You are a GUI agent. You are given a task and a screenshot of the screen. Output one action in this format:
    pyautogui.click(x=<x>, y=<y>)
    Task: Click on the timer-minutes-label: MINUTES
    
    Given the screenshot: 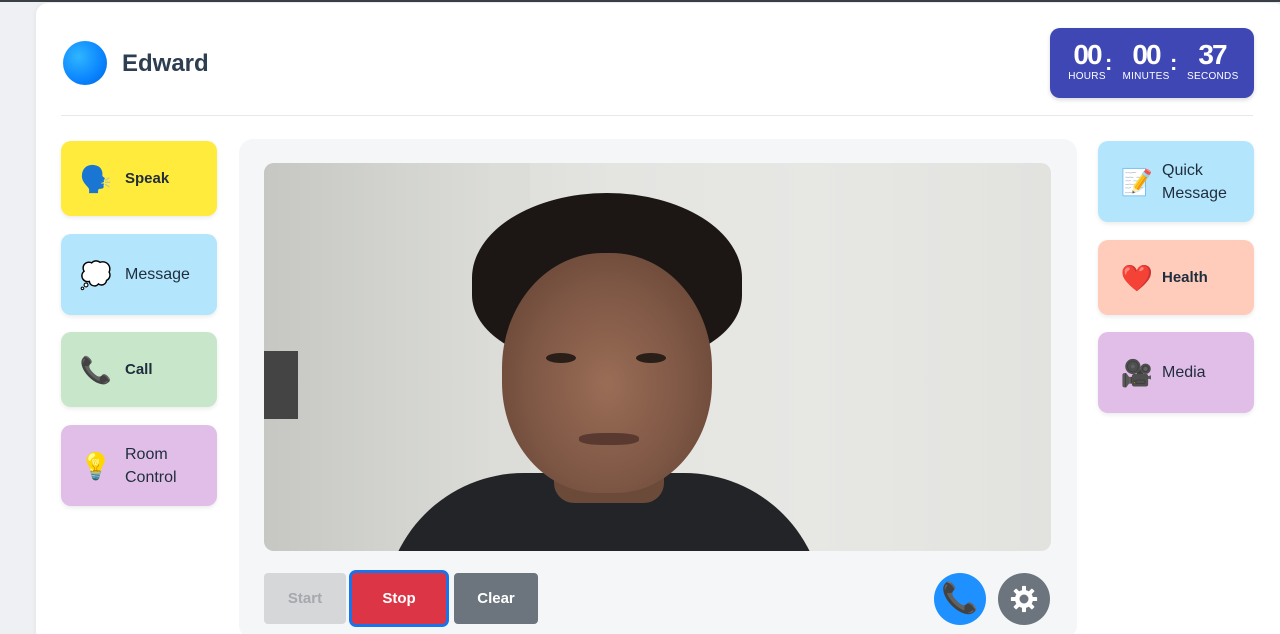 What is the action you would take?
    pyautogui.click(x=1146, y=76)
    